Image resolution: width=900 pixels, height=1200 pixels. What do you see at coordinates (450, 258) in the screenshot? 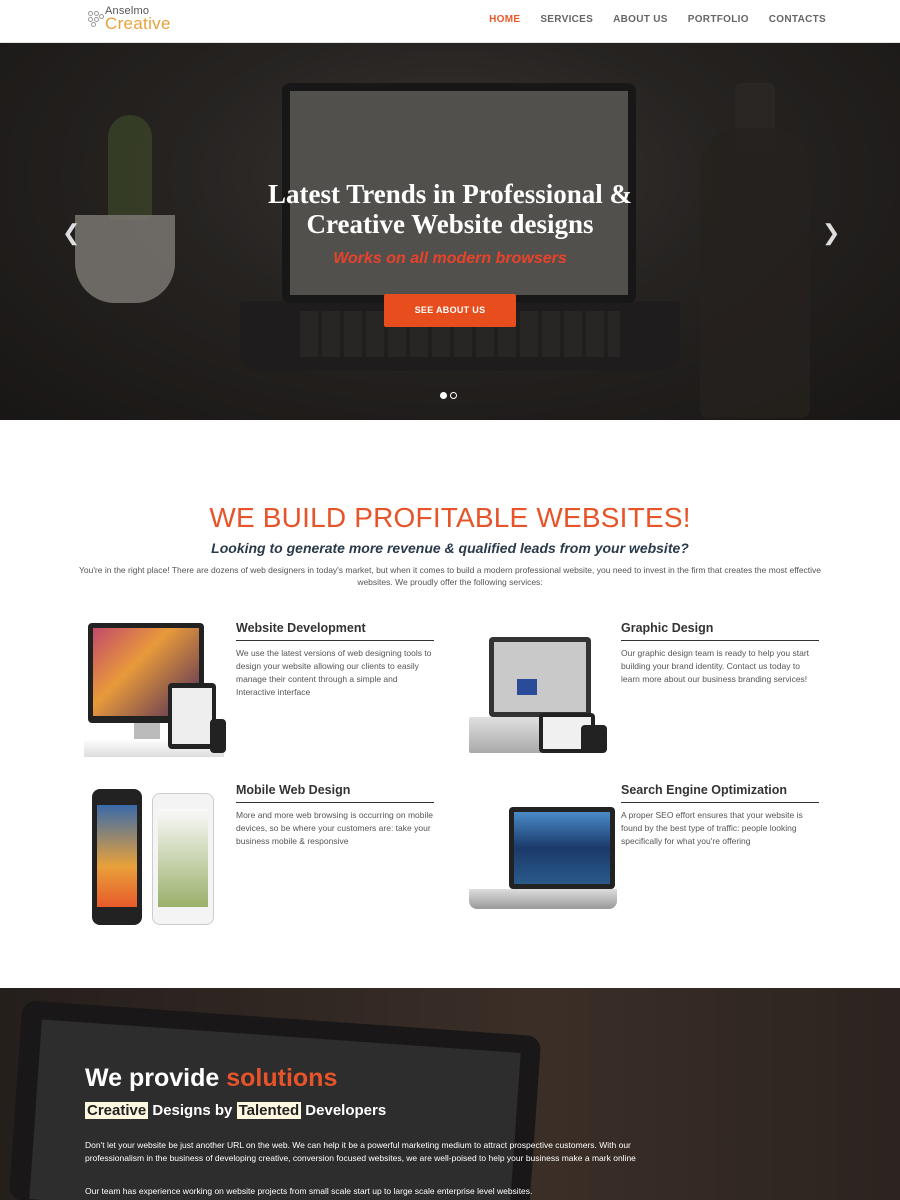
I see `hero-subtitle: Works on all modern browsers` at bounding box center [450, 258].